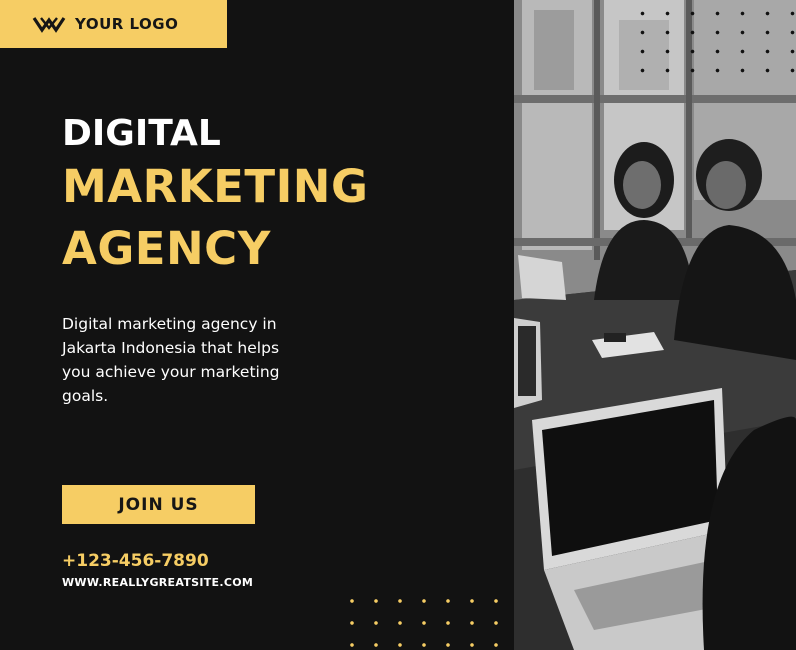 The width and height of the screenshot is (796, 650). I want to click on logo-bar: YOUR LOGO, so click(113, 24).